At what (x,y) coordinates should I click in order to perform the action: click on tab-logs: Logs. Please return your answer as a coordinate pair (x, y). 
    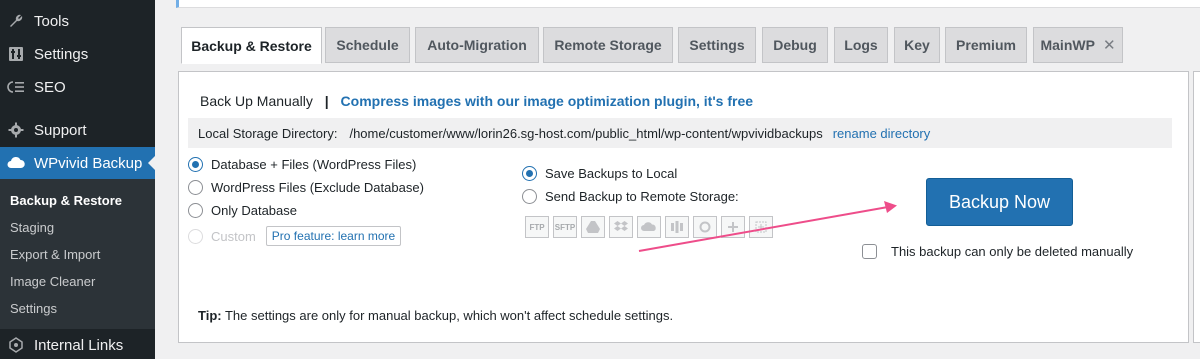
    Looking at the image, I should click on (861, 45).